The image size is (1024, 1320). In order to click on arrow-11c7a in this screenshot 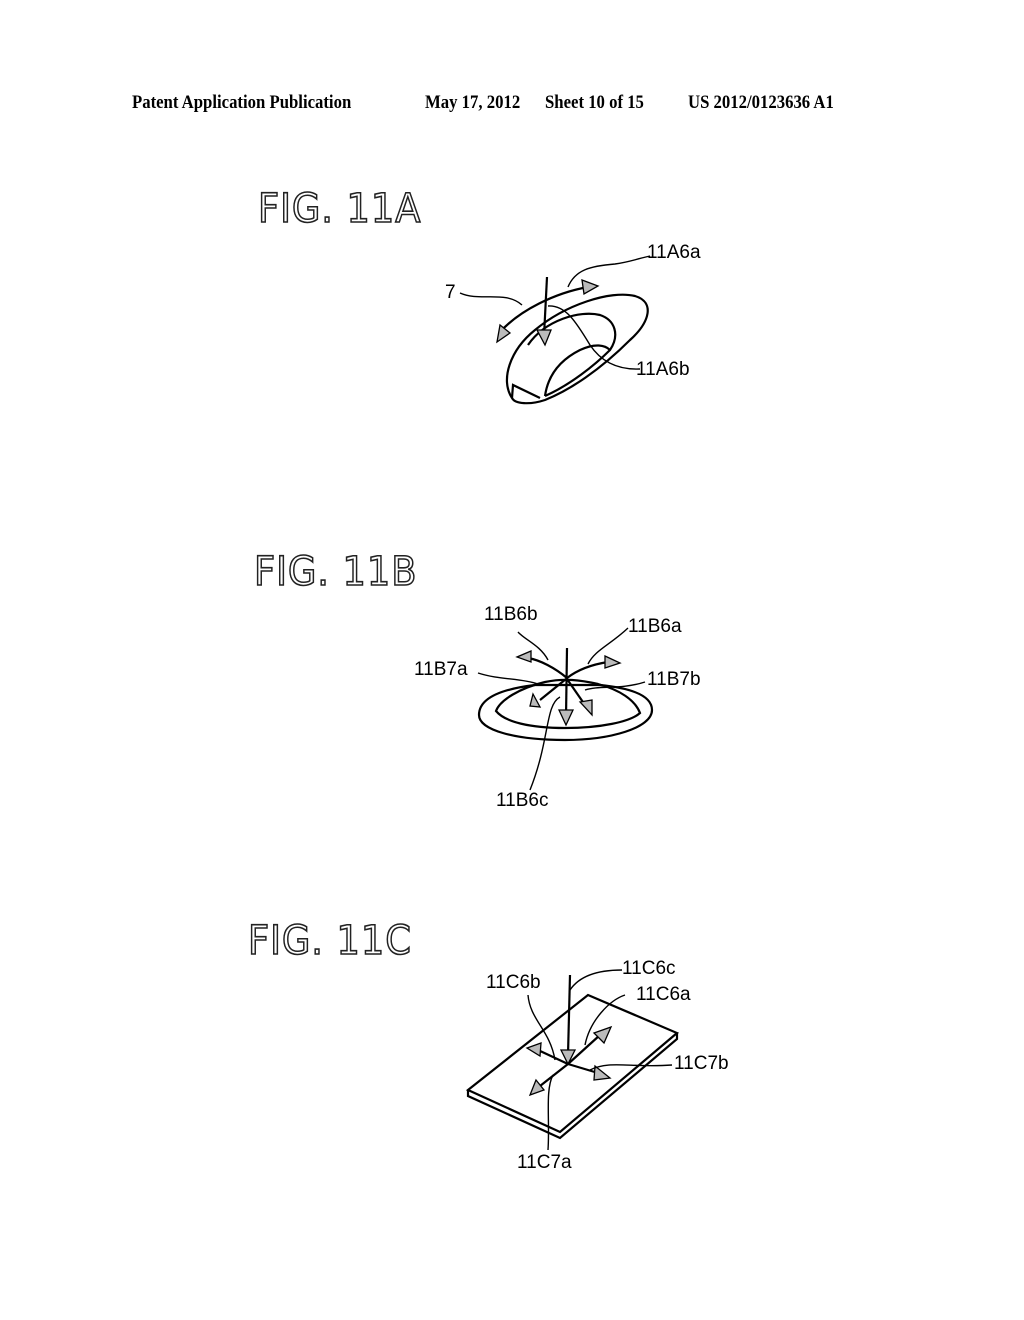, I will do `click(554, 1075)`.